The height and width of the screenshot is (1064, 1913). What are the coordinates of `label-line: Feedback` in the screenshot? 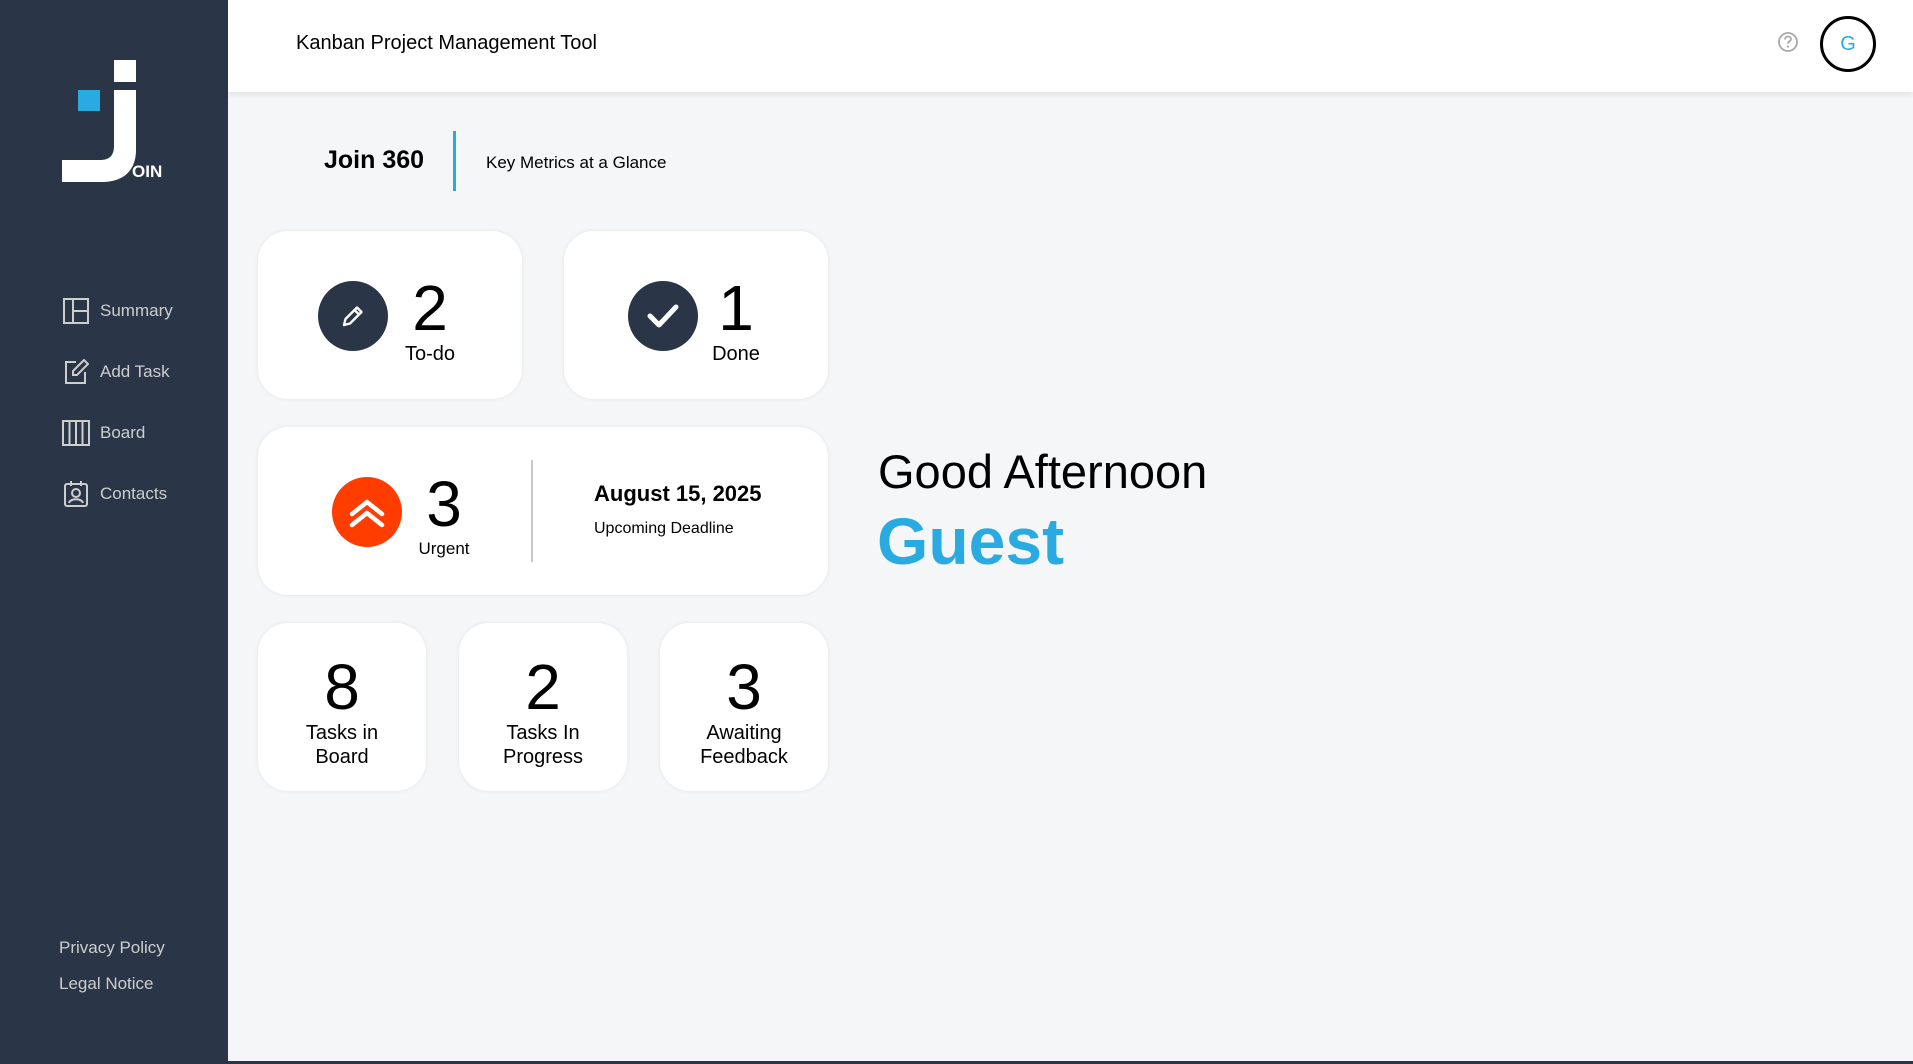 It's located at (744, 757).